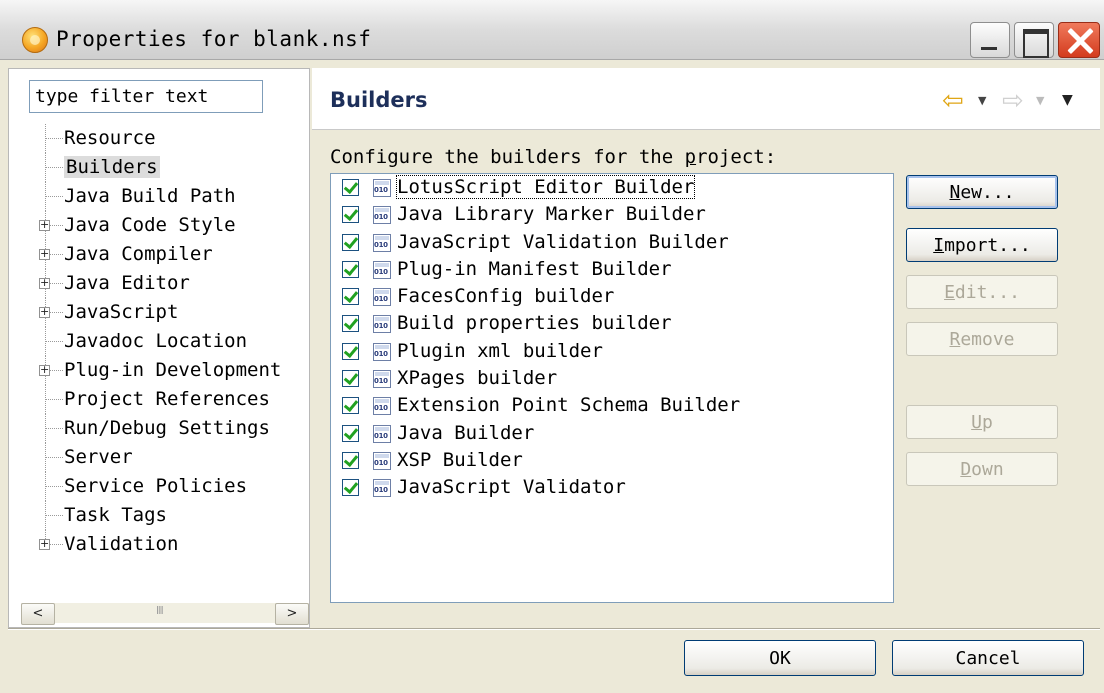  I want to click on builder-label: Build properties builder, so click(534, 323).